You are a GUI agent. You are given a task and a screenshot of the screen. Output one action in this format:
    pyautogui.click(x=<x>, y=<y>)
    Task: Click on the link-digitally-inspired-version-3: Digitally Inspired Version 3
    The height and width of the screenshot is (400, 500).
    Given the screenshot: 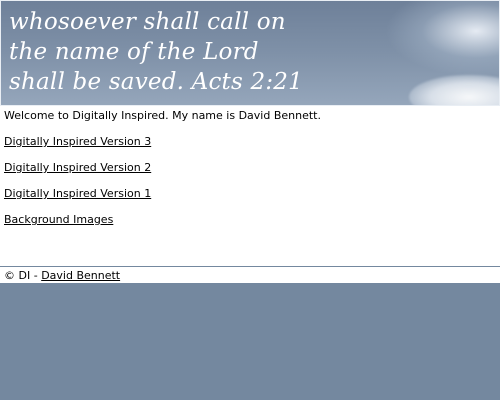 What is the action you would take?
    pyautogui.click(x=250, y=141)
    